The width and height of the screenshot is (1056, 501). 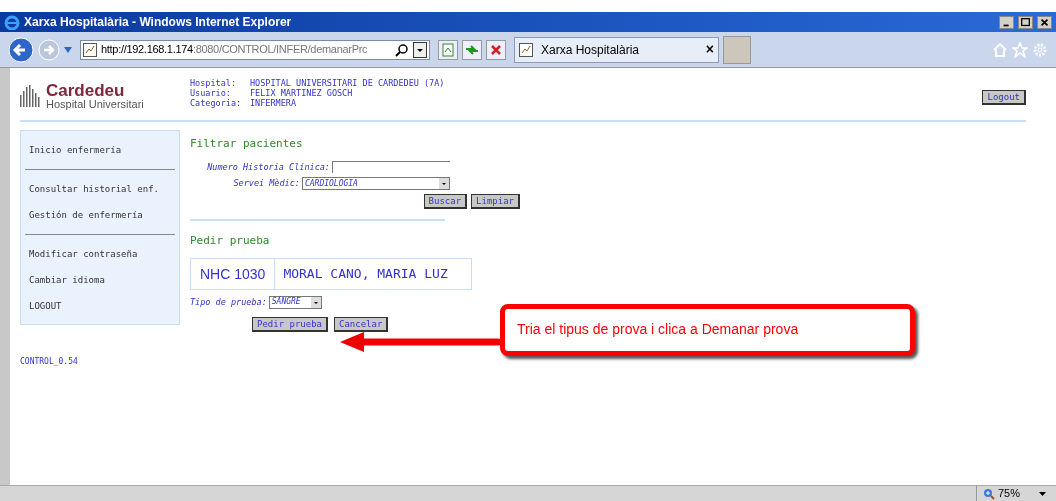 I want to click on star-icon, so click(x=1020, y=49).